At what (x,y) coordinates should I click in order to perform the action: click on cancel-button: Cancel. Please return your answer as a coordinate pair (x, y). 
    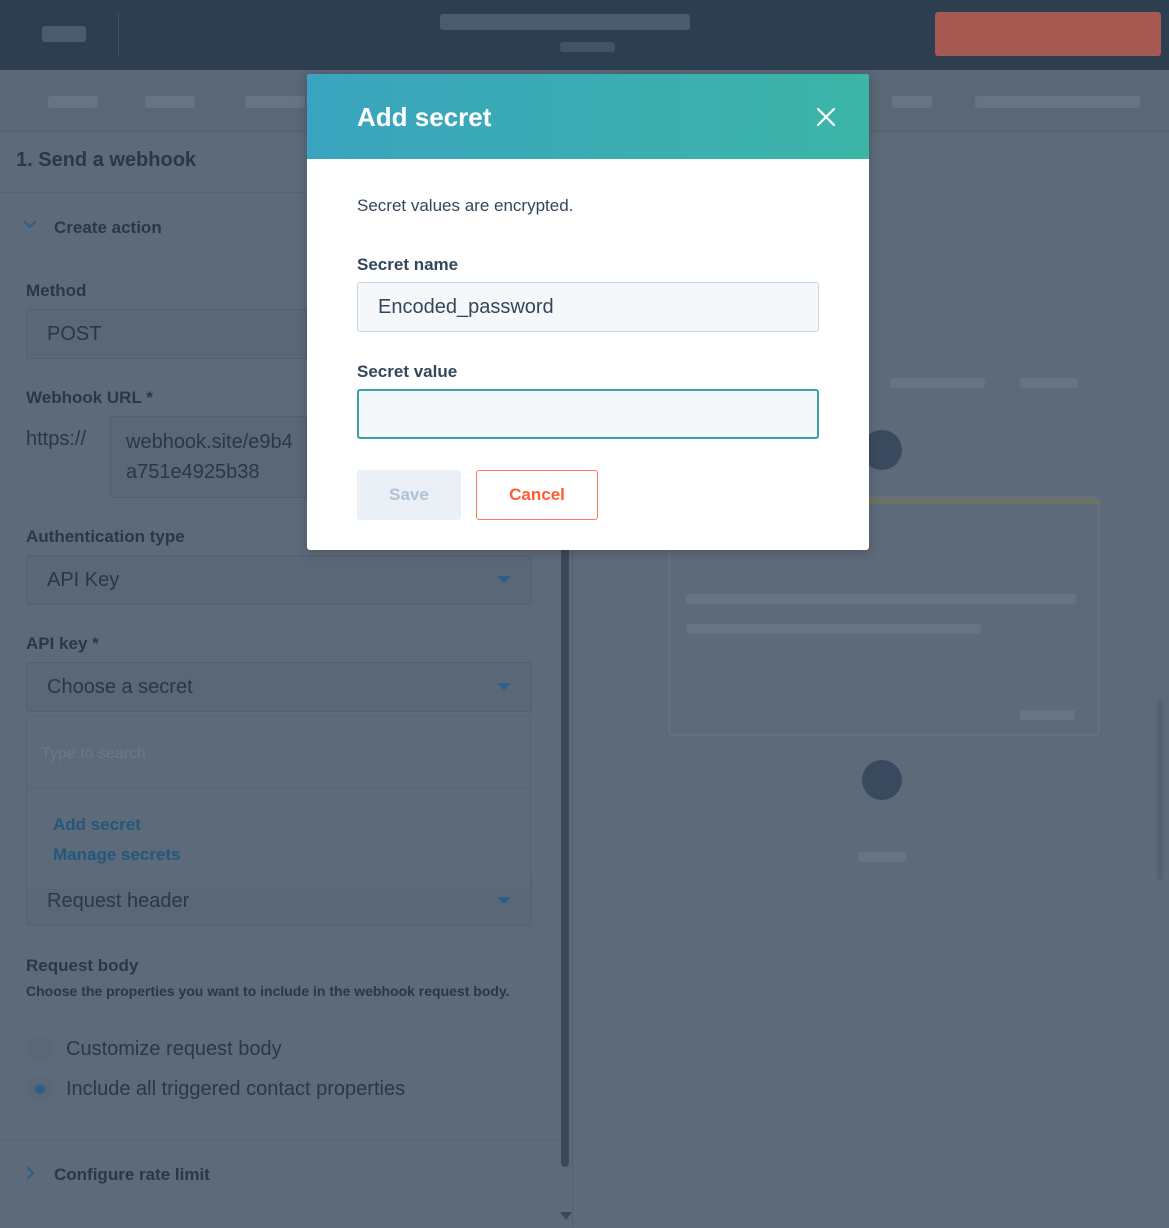
    Looking at the image, I should click on (537, 495).